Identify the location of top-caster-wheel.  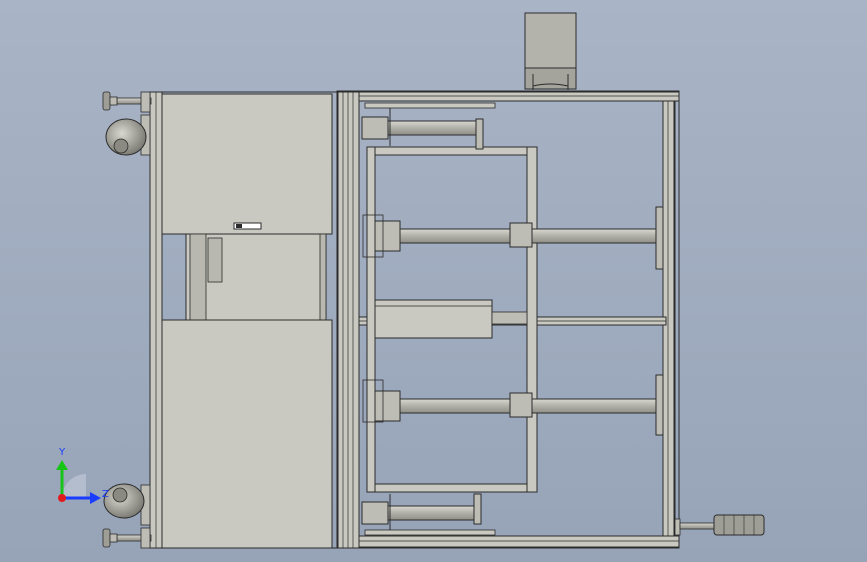
(128, 135).